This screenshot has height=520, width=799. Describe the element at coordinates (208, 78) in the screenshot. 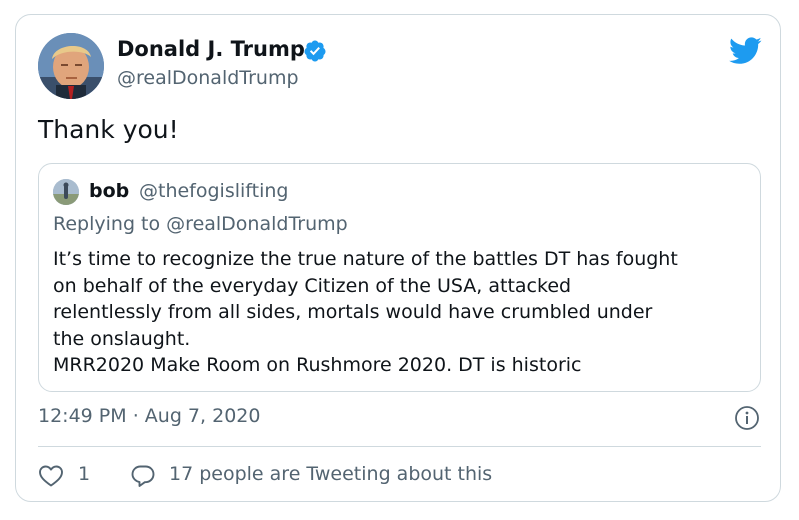

I see `author-handle: @realDonaldTrump` at that location.